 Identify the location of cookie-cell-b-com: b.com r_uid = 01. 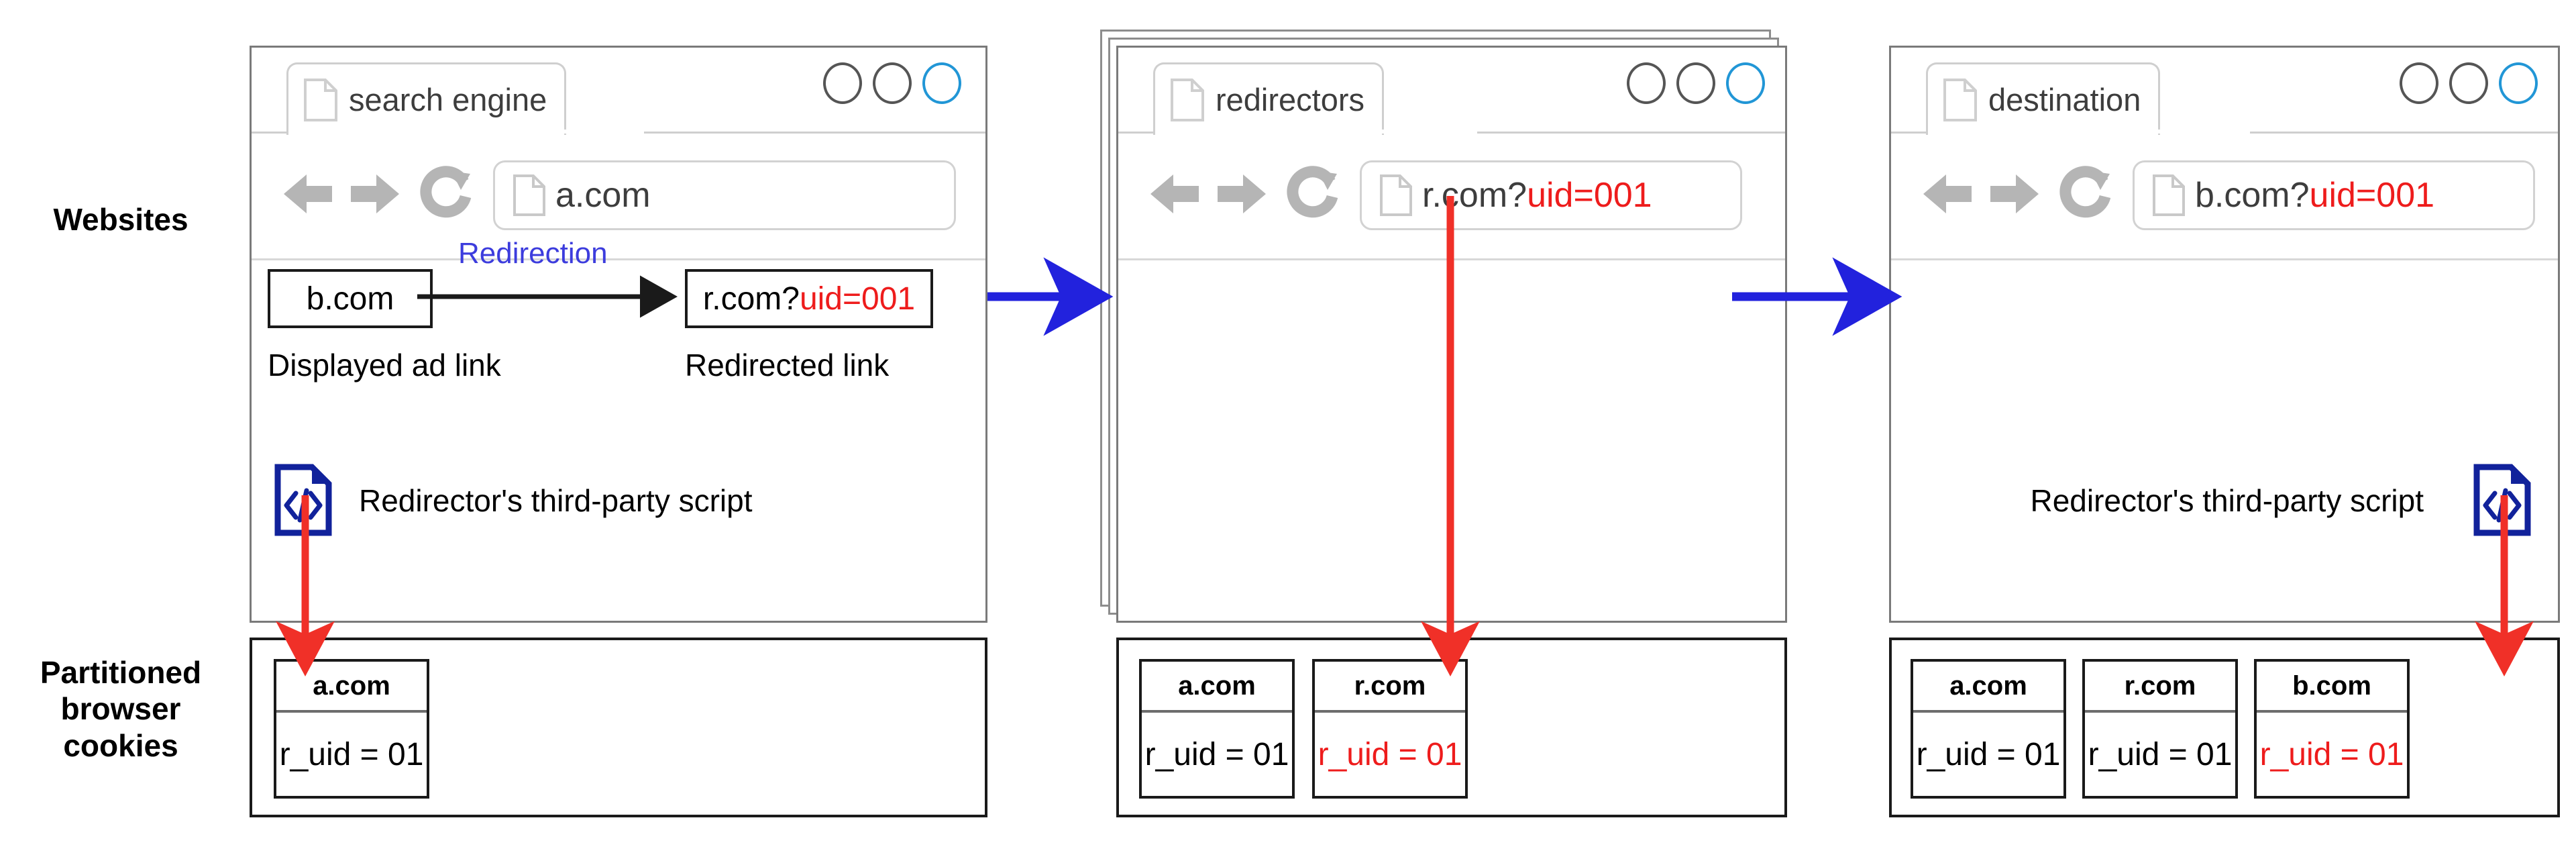
(2332, 729).